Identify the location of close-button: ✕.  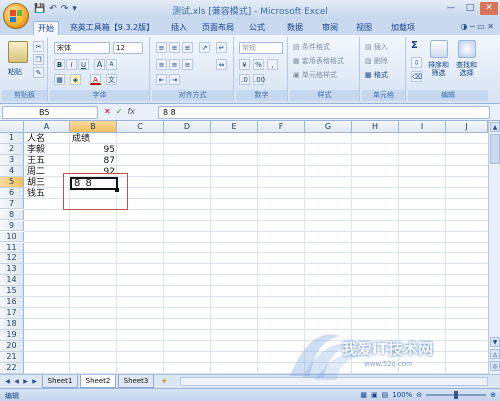
(489, 8).